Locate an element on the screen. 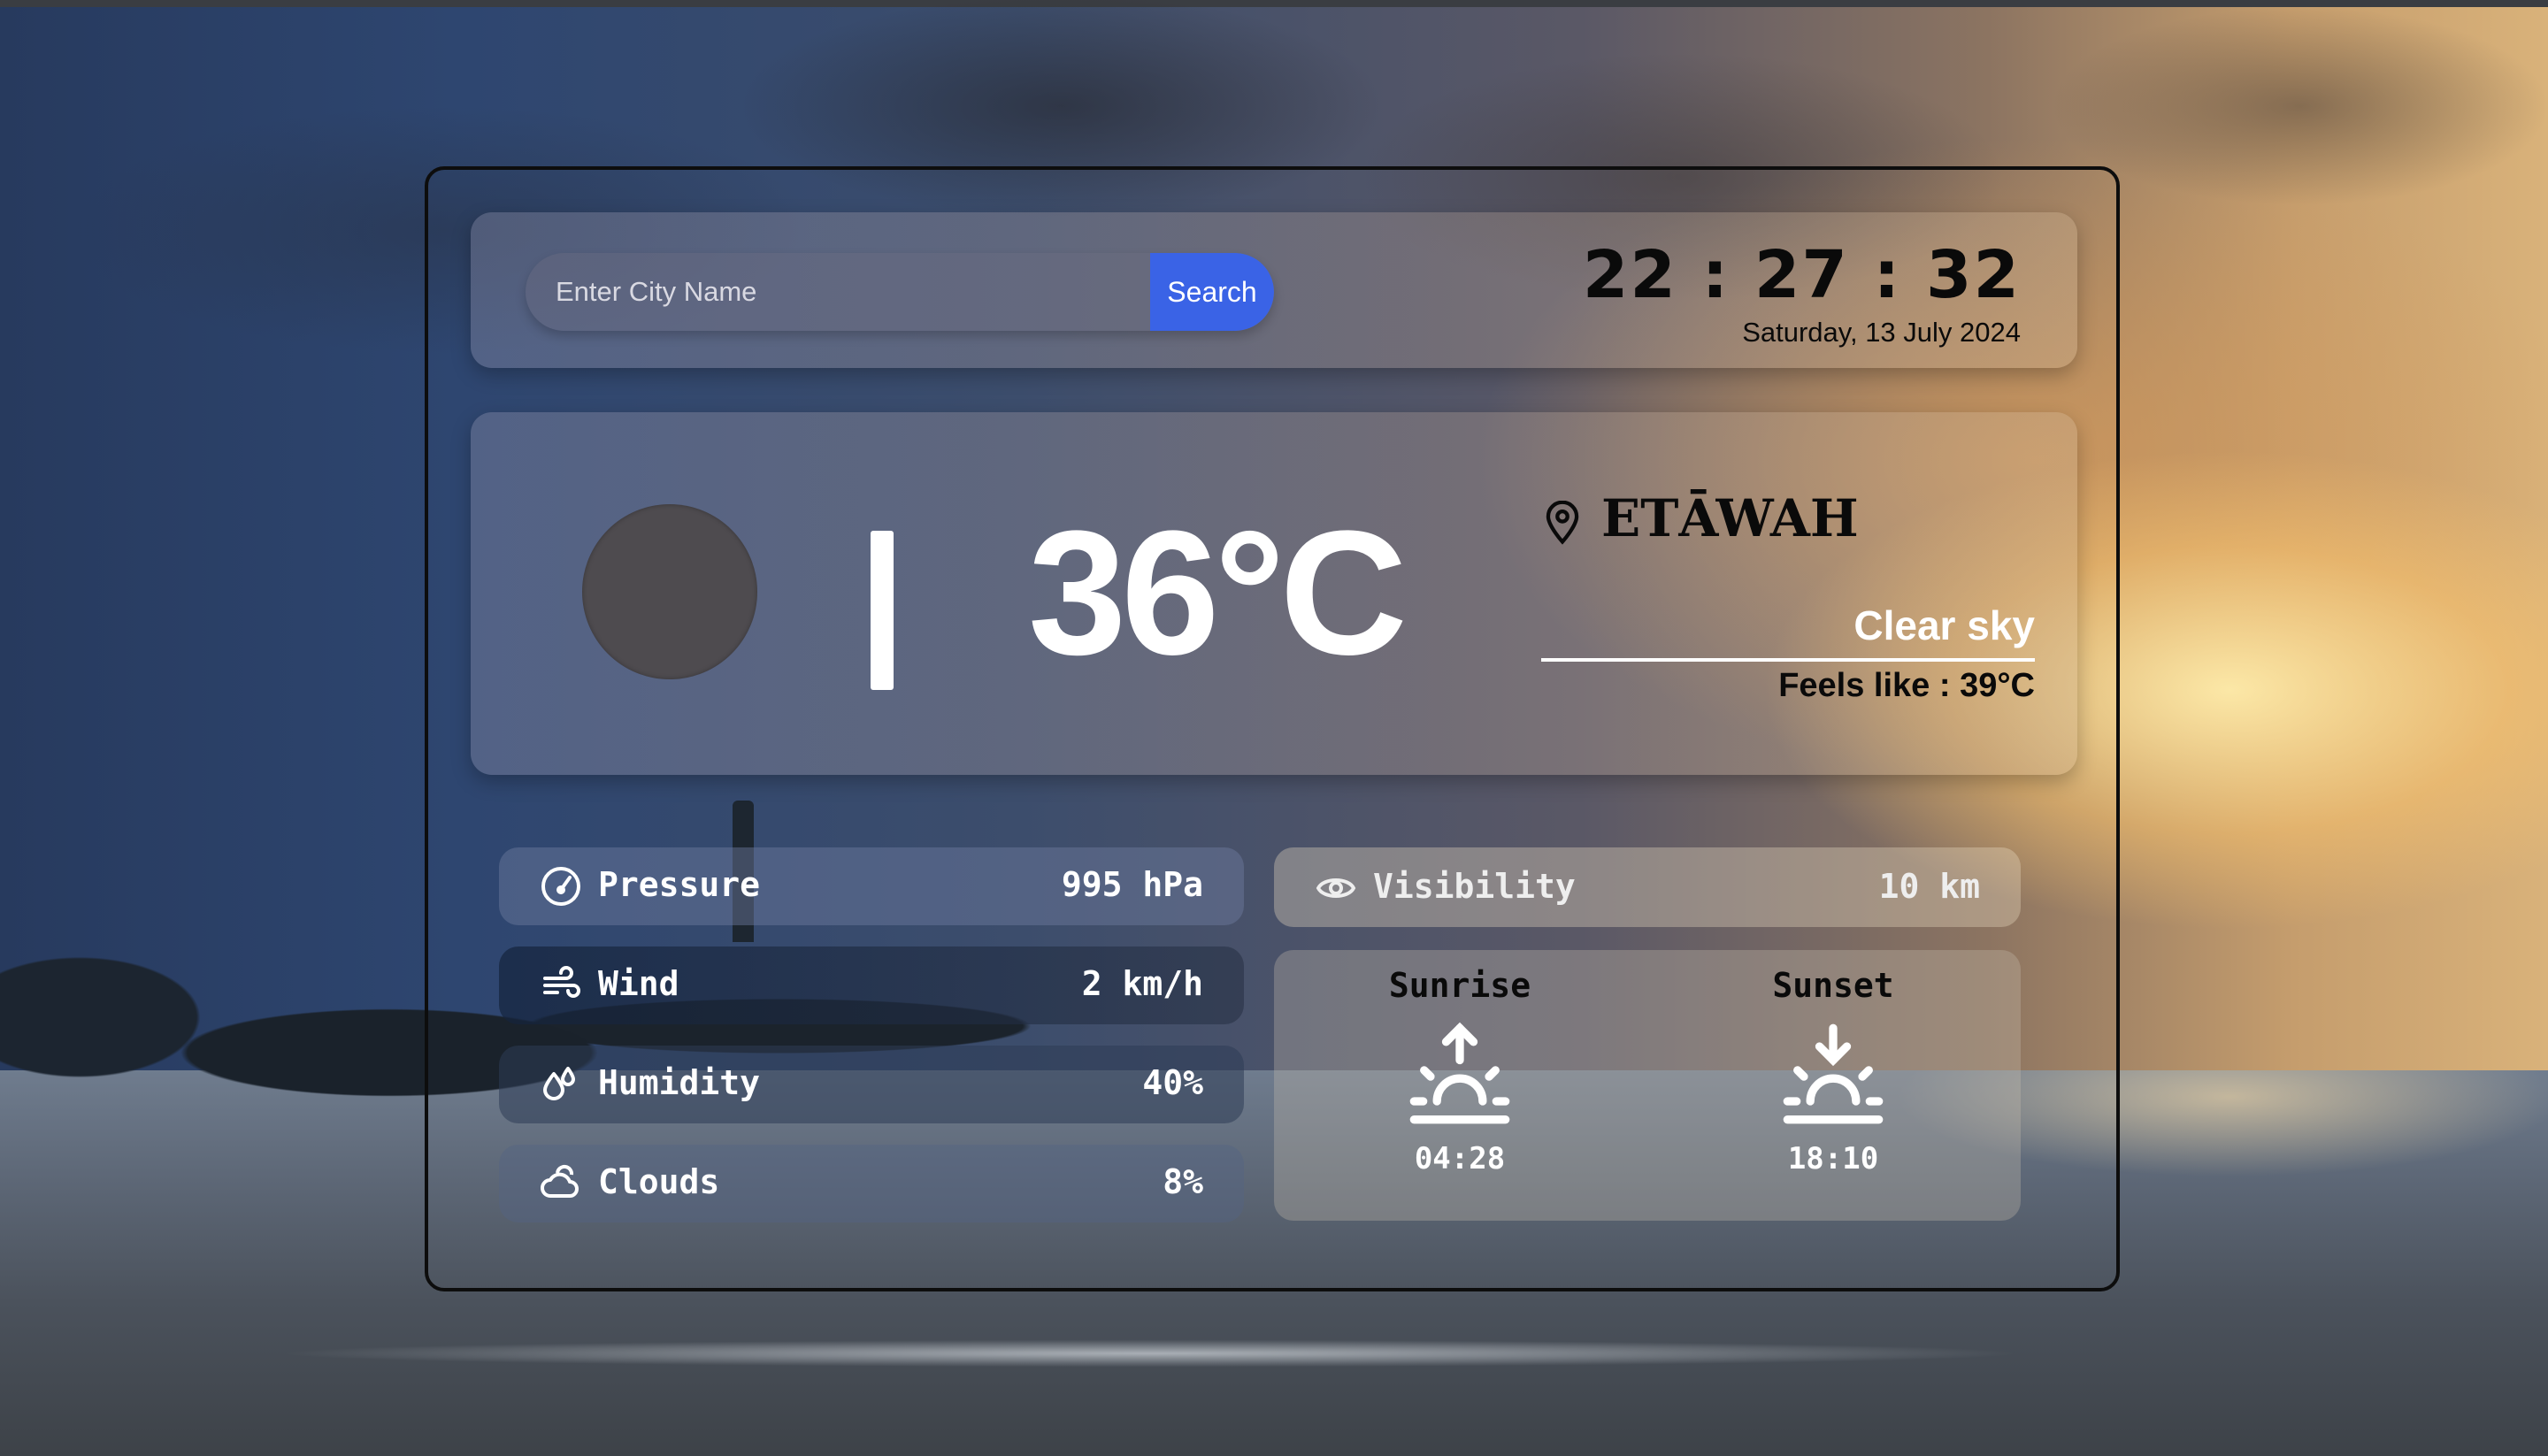 This screenshot has height=1456, width=2548. stat-row-clouds: Clouds 8% is located at coordinates (872, 1183).